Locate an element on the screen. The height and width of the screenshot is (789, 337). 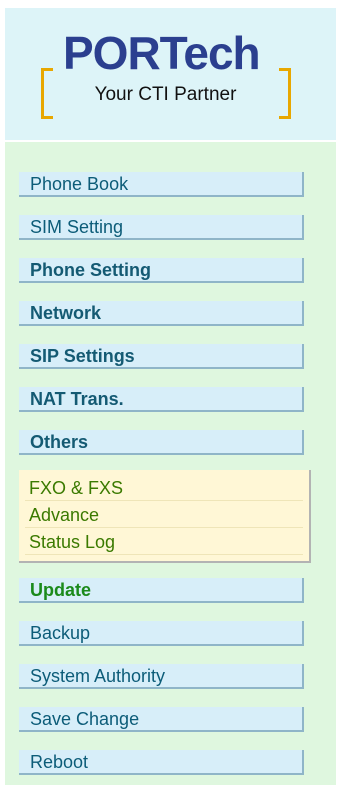
menu-item-reboot: Reboot is located at coordinates (161, 762).